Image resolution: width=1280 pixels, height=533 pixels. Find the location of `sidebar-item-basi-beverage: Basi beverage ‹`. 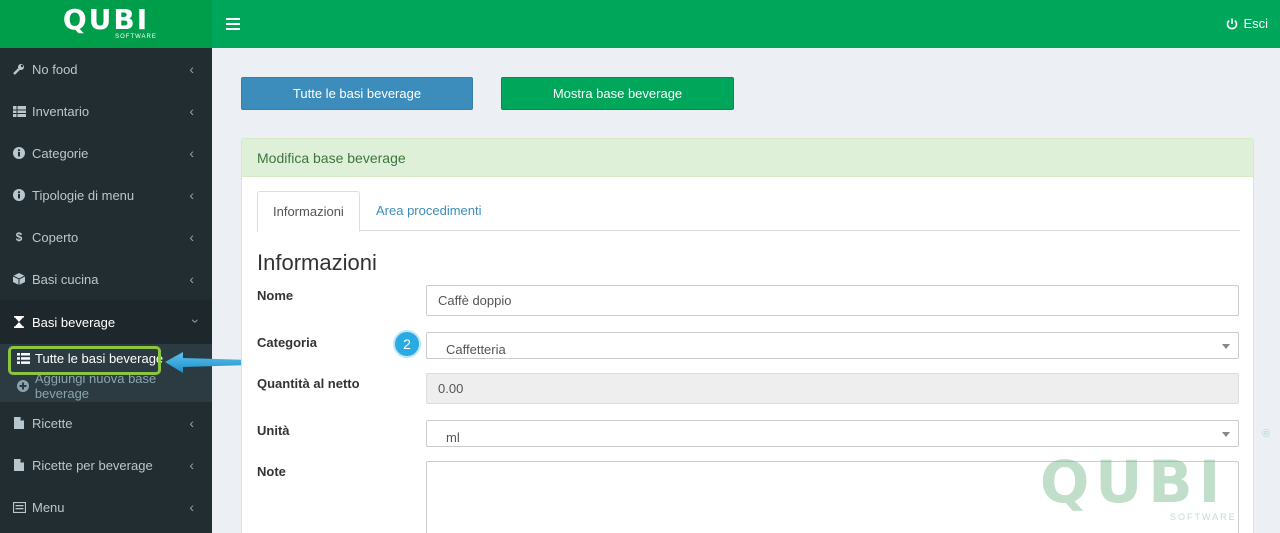

sidebar-item-basi-beverage: Basi beverage ‹ is located at coordinates (106, 322).